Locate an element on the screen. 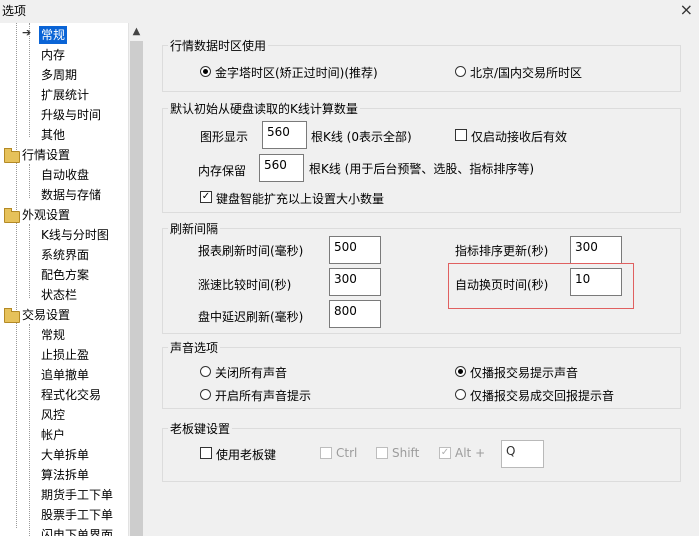 Image resolution: width=699 pixels, height=536 pixels. tree-item-stop-loss: 止损止盈 is located at coordinates (65, 355).